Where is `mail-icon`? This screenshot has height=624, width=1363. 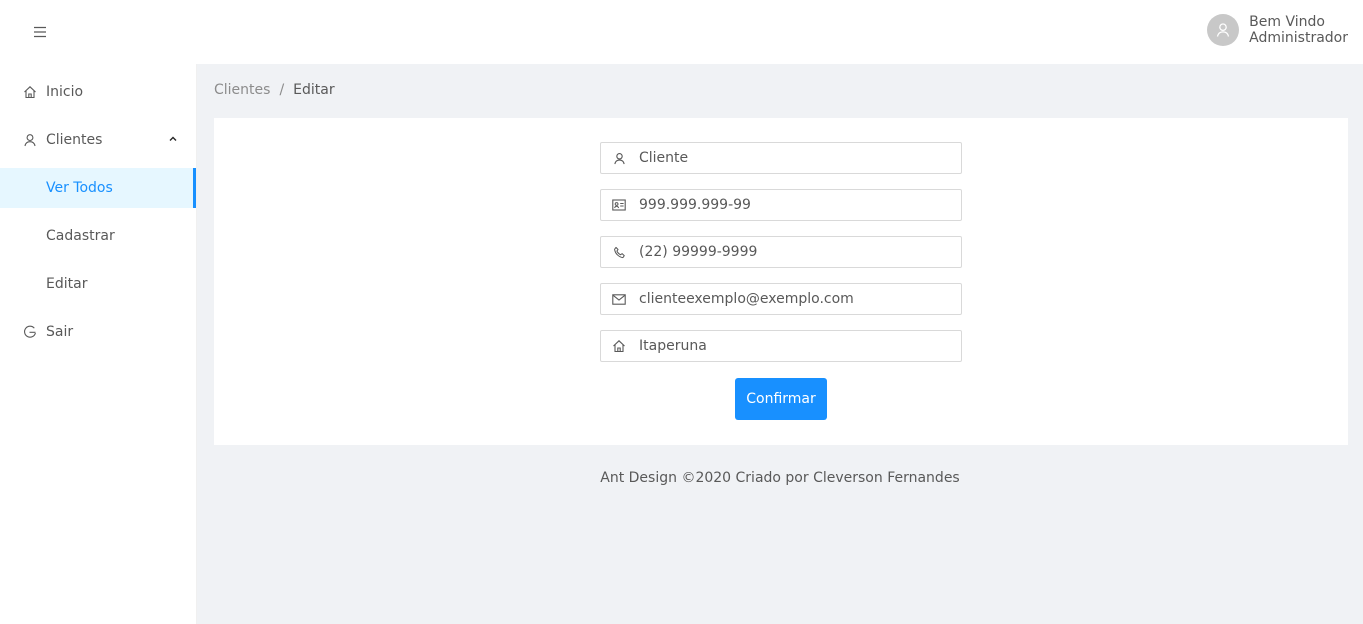 mail-icon is located at coordinates (619, 299).